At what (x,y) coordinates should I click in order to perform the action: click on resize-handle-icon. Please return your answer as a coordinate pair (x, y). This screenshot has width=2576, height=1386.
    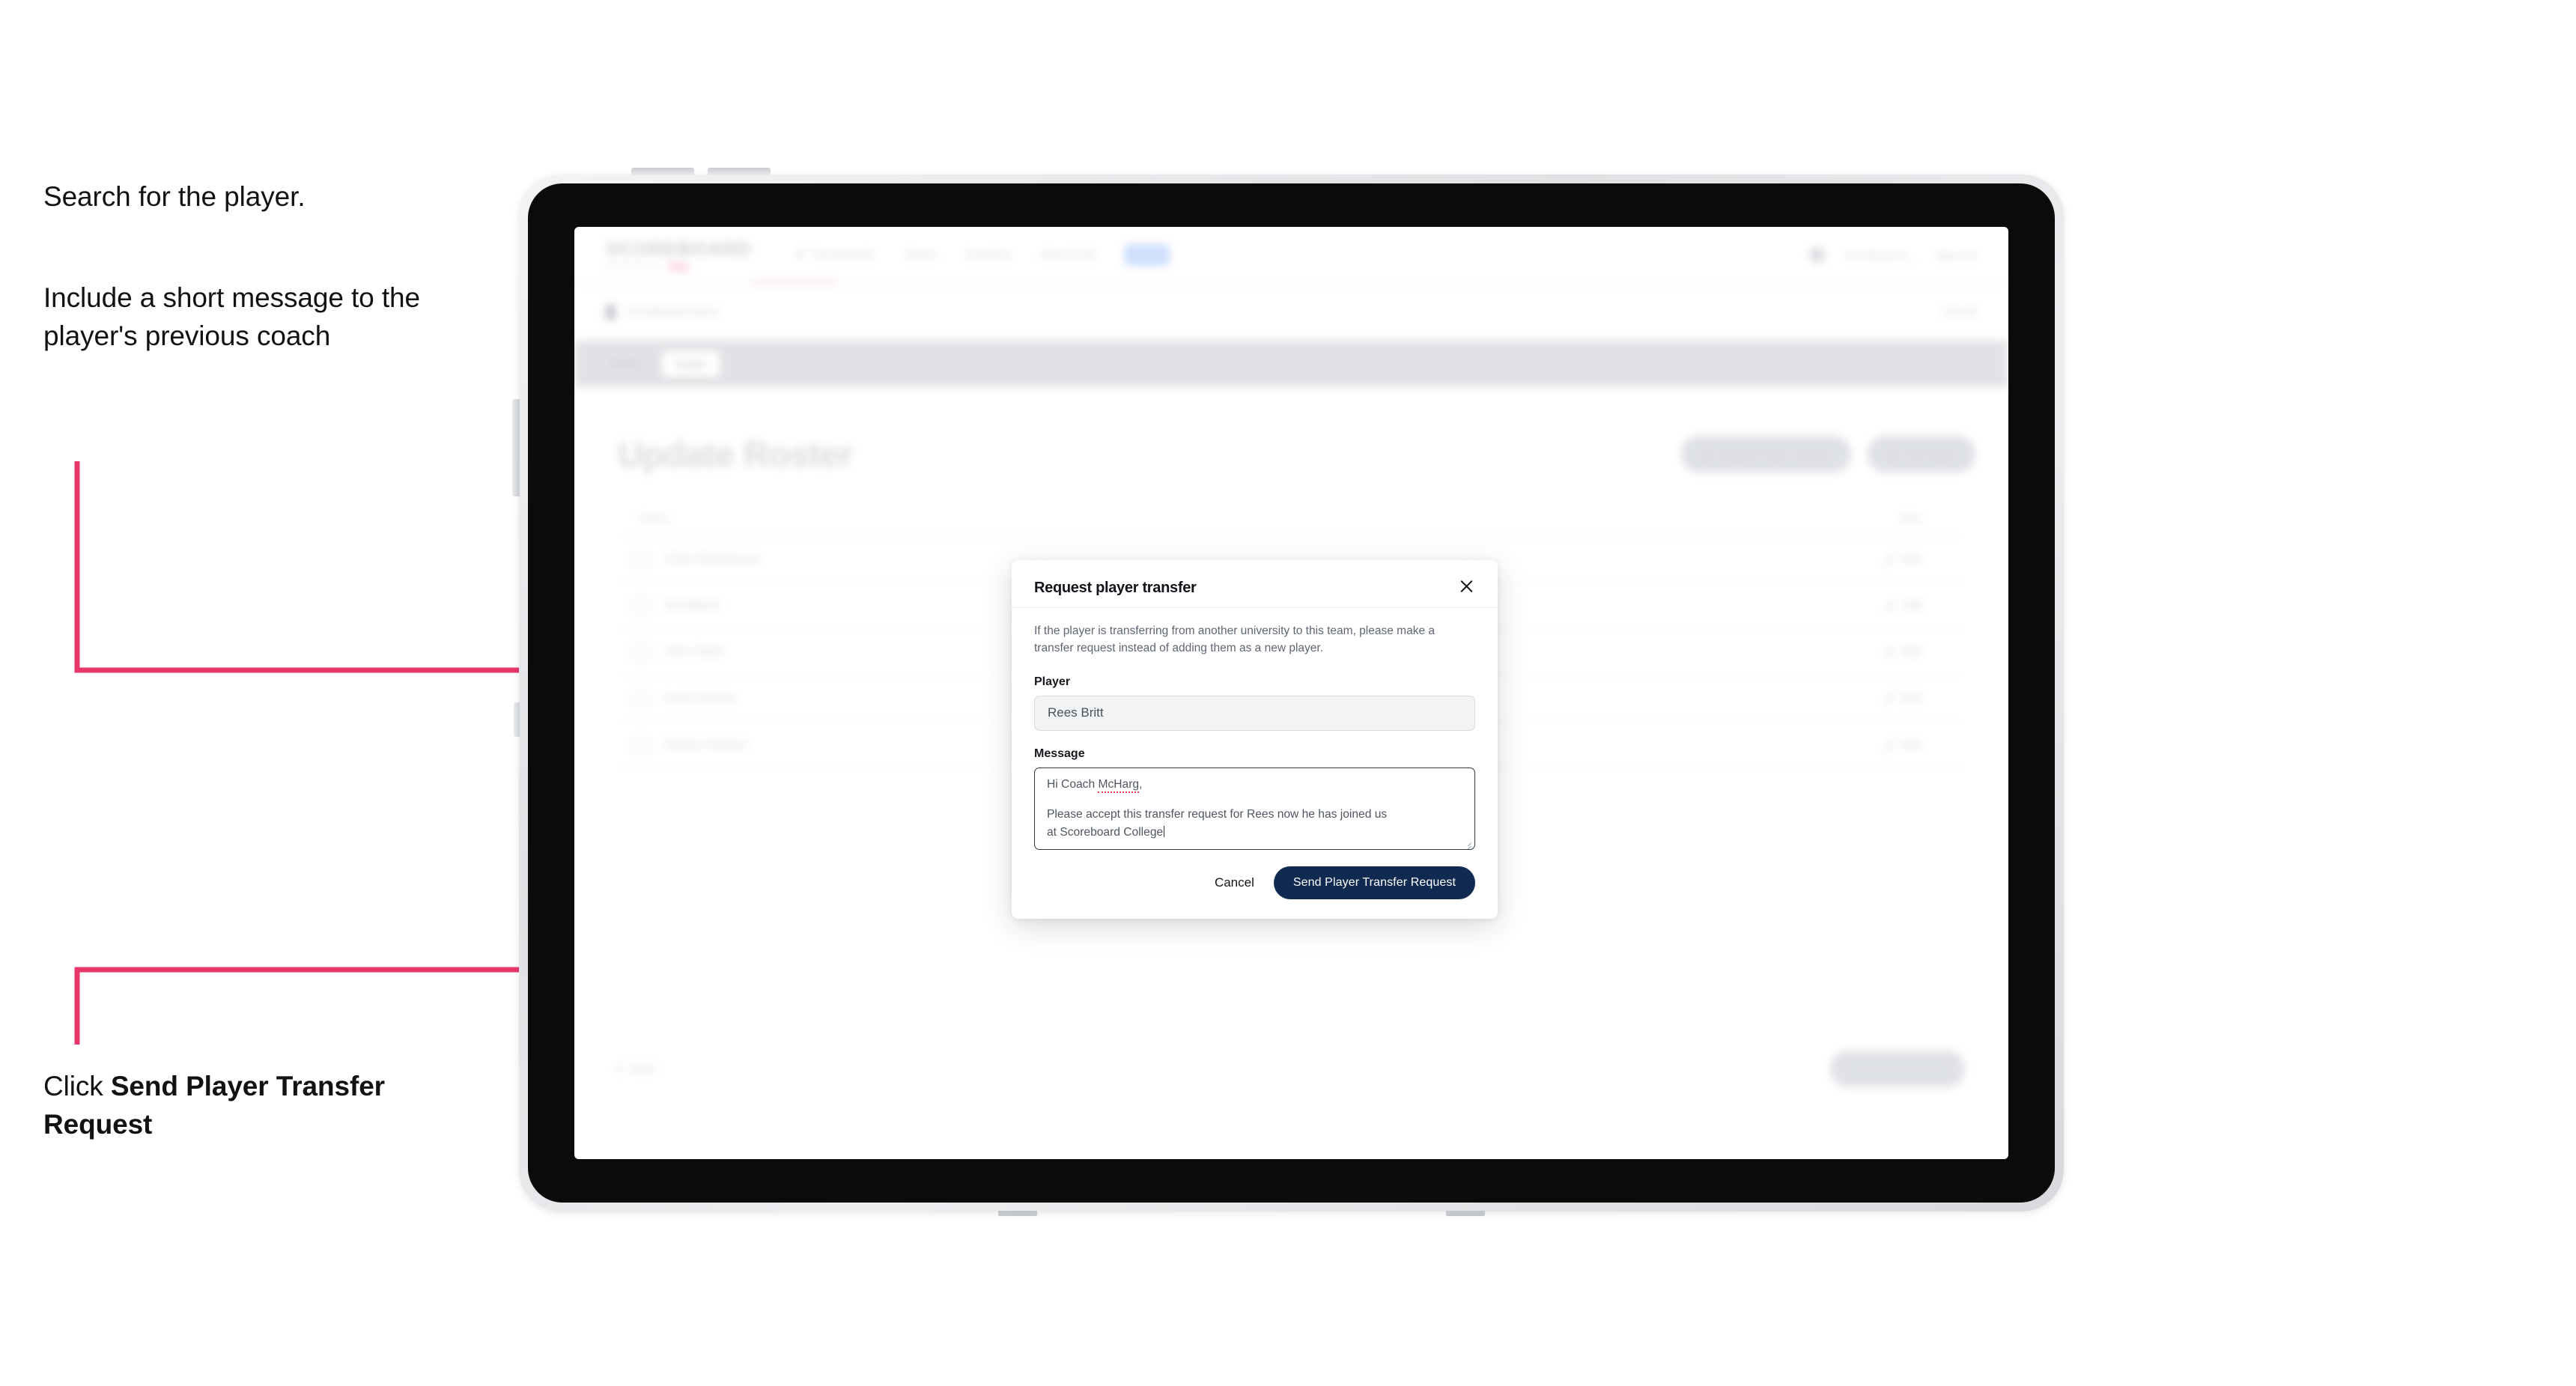
    Looking at the image, I should click on (1467, 843).